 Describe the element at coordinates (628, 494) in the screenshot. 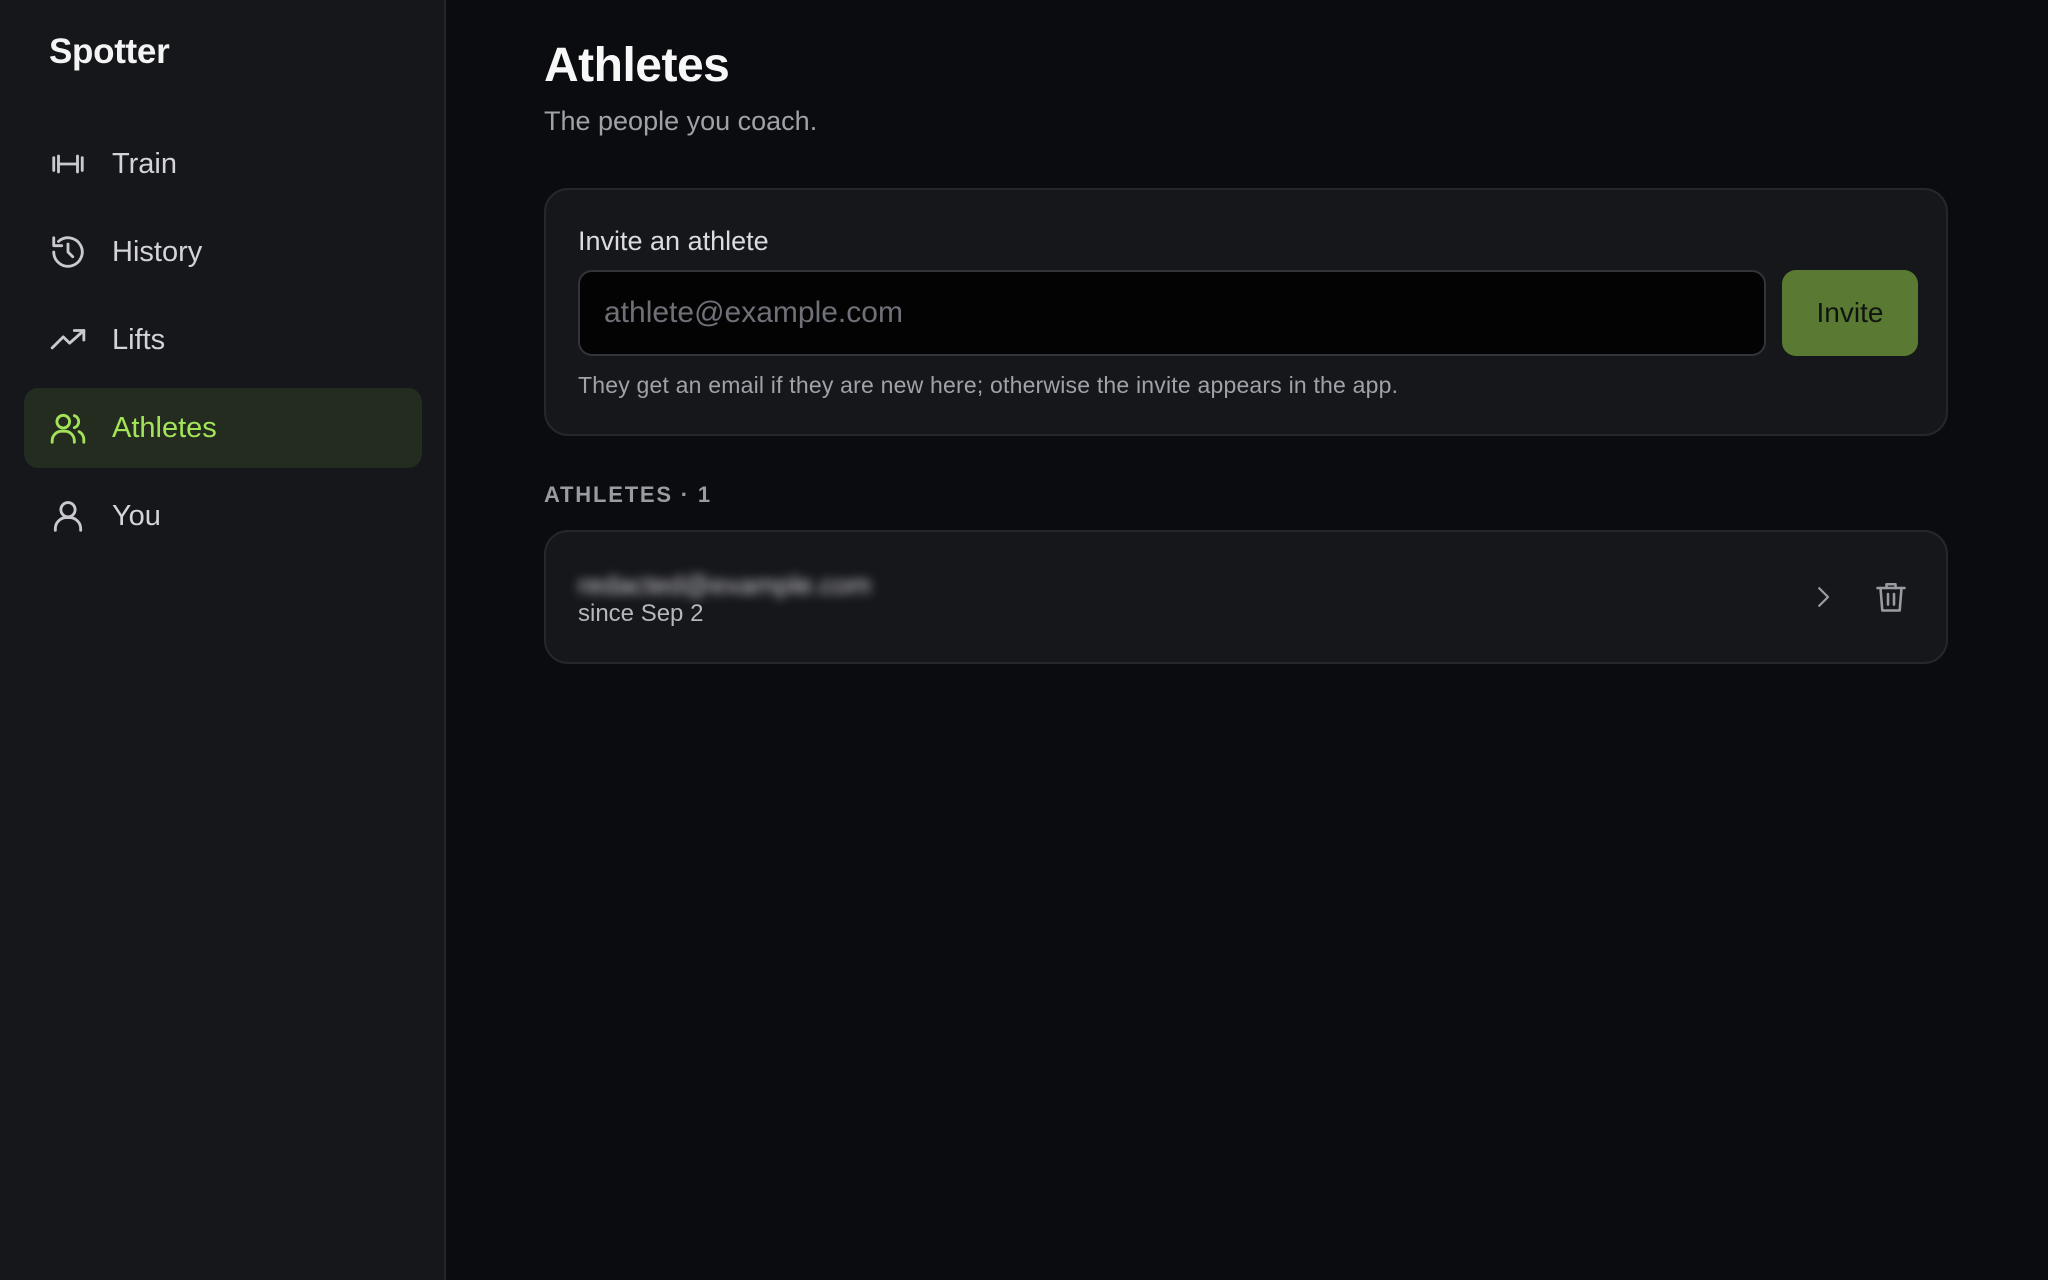

I see `athletes-section-heading: ATHLETES · 1` at that location.